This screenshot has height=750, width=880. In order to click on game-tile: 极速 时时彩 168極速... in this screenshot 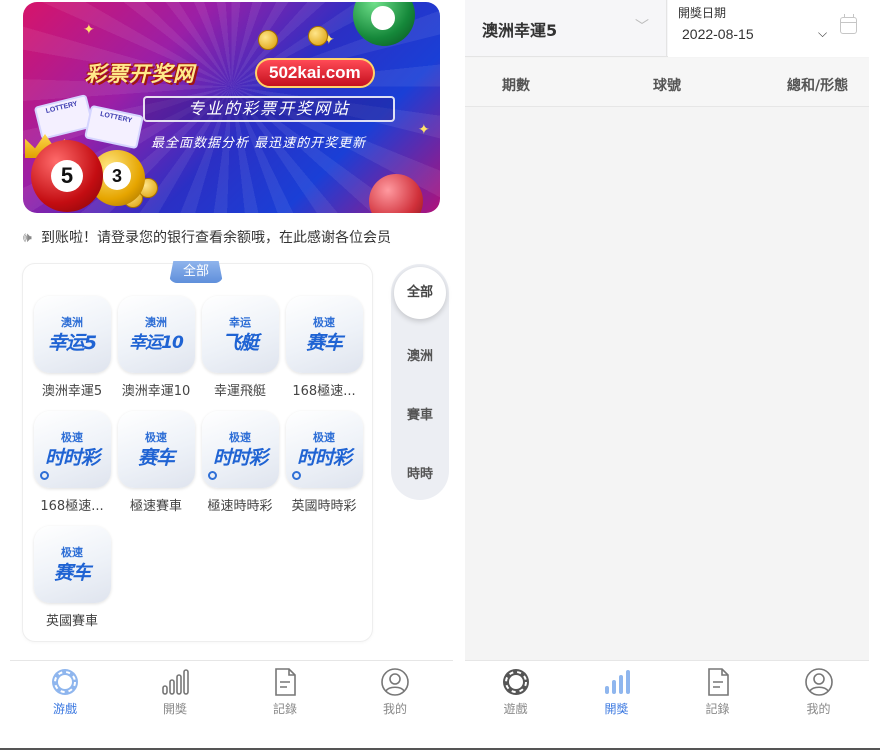, I will do `click(72, 462)`.